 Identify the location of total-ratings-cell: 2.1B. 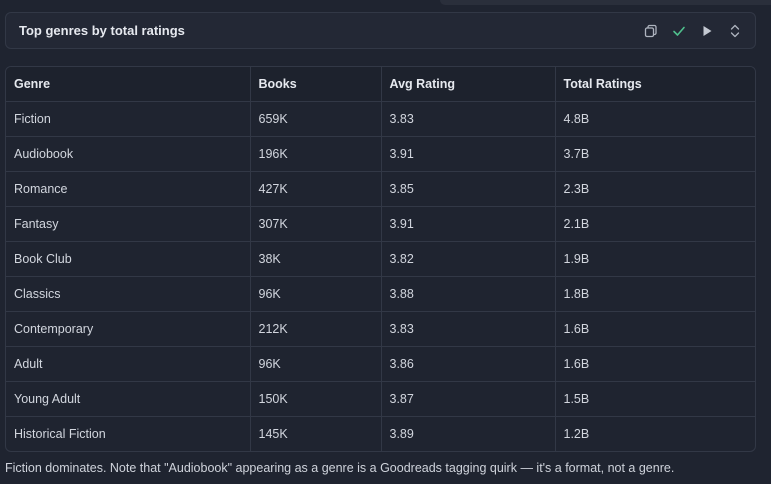
(655, 224).